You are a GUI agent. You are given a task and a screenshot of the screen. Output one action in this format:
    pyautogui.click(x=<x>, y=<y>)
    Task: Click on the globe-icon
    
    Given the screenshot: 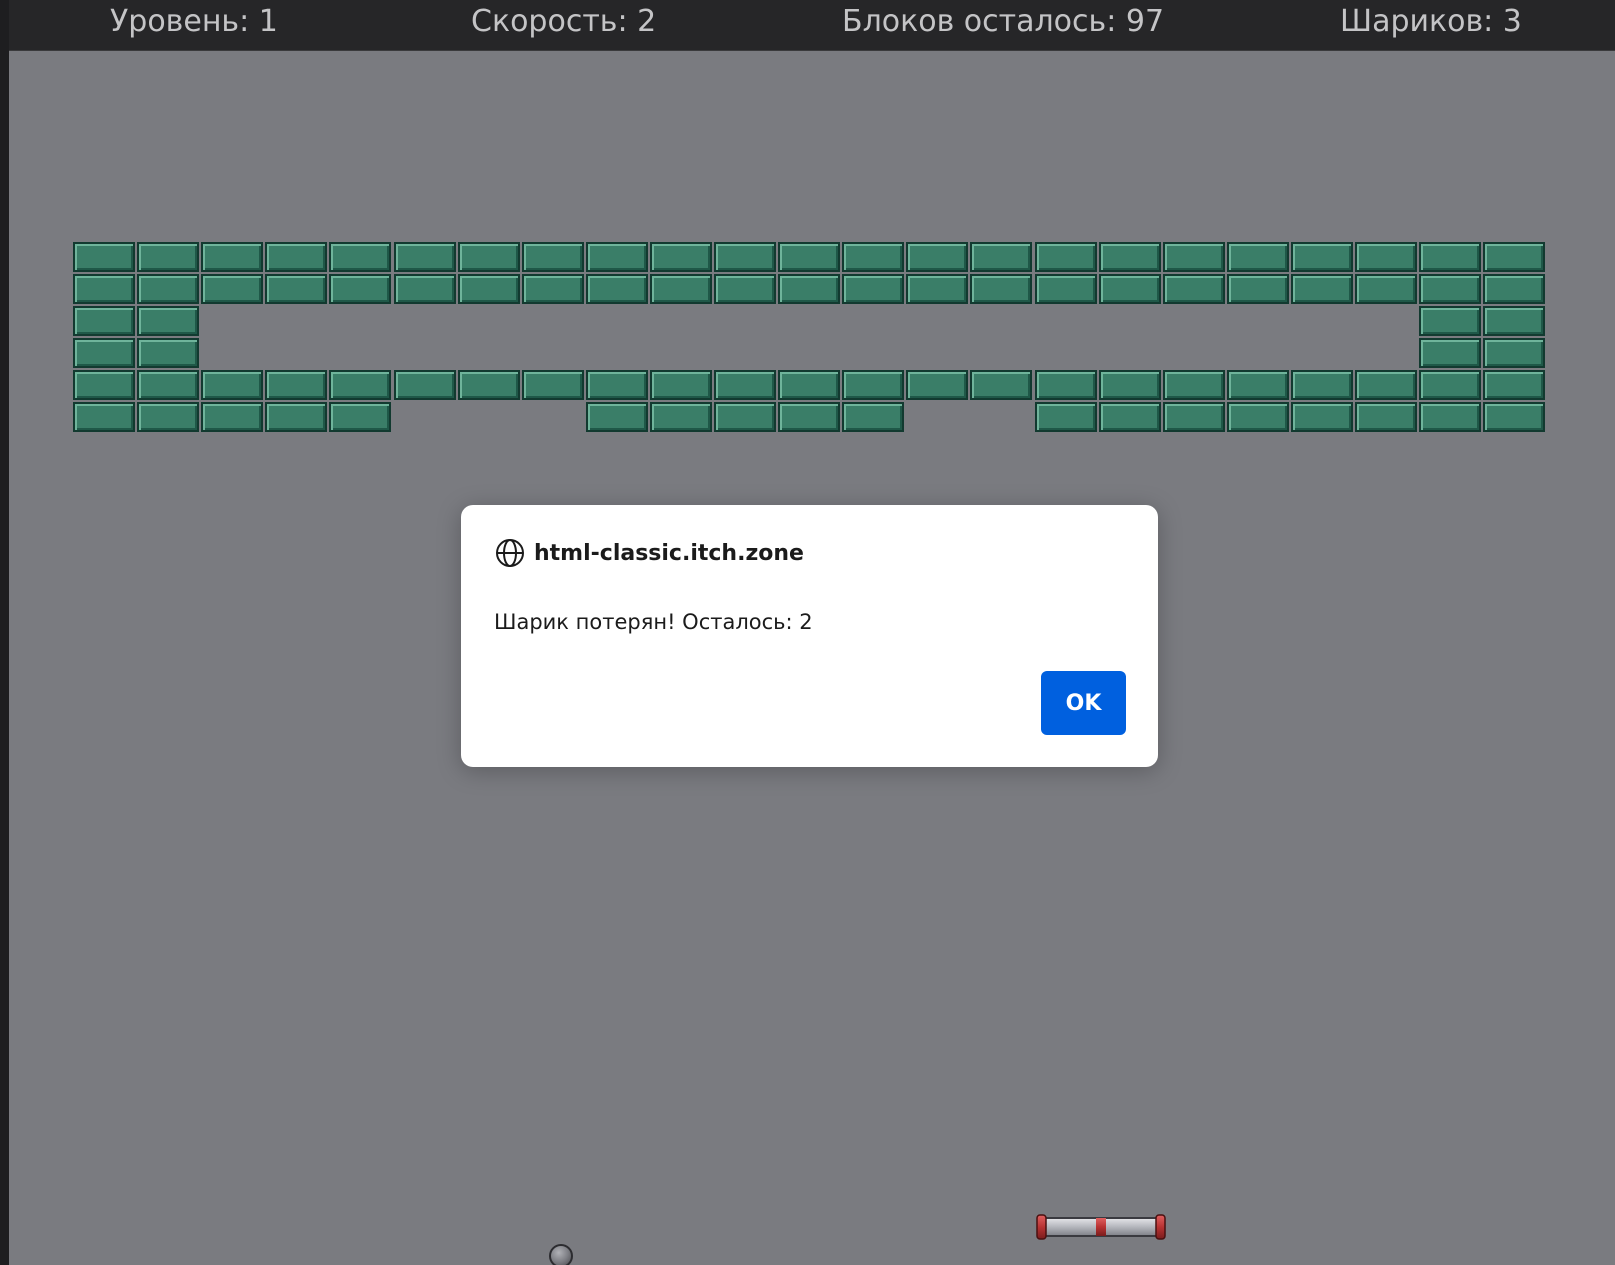 What is the action you would take?
    pyautogui.click(x=510, y=553)
    